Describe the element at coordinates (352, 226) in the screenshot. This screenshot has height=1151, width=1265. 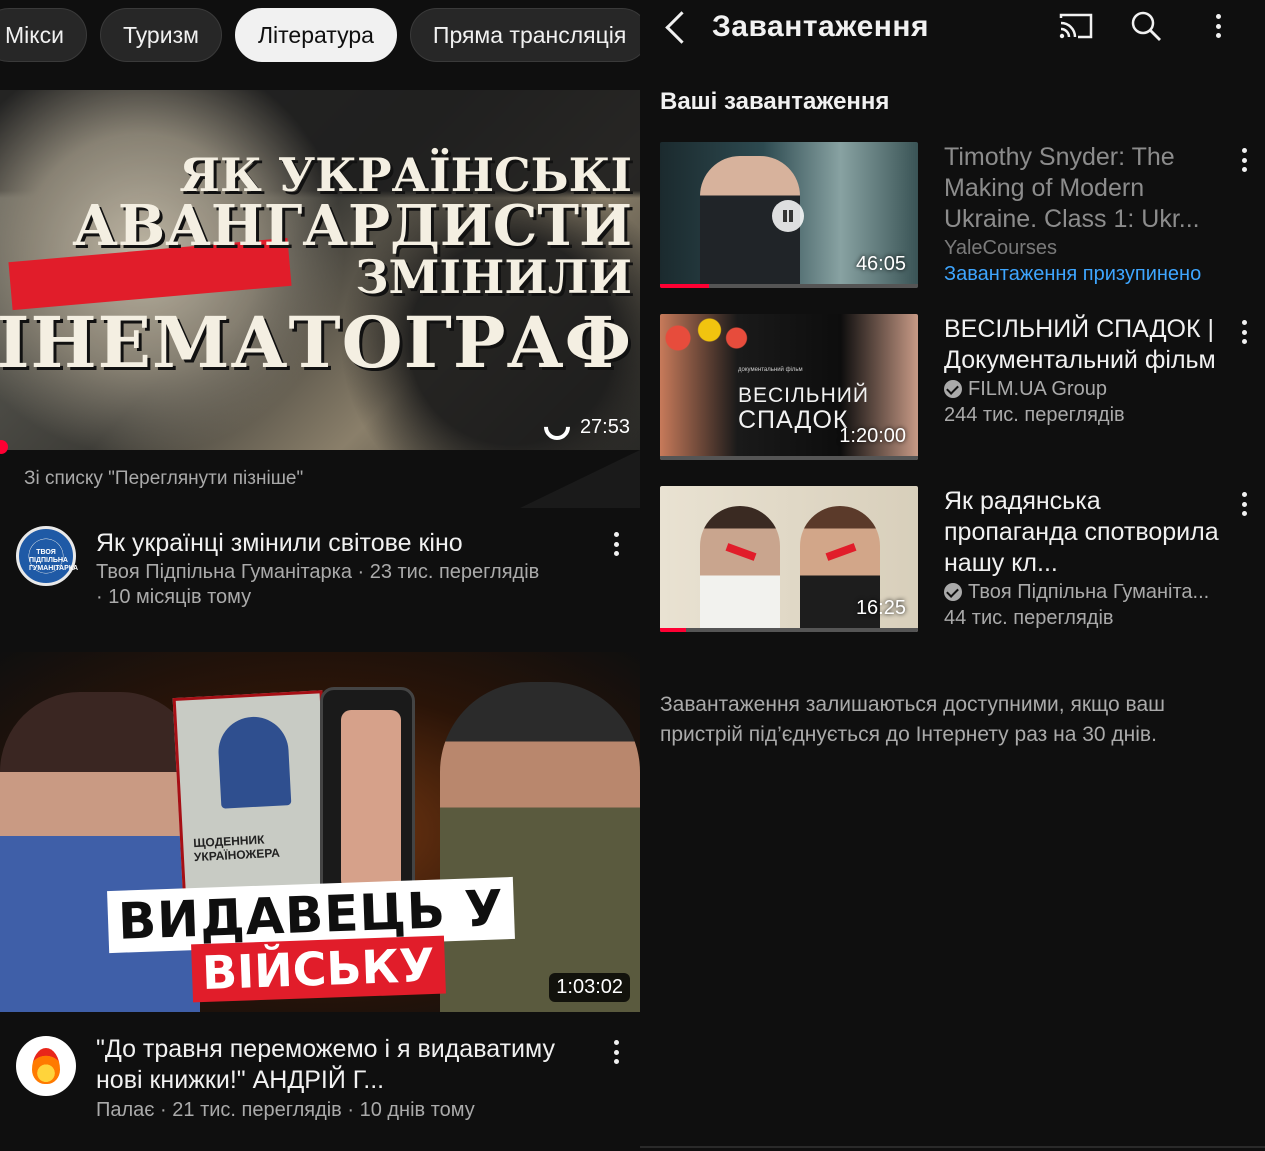
I see `headline-line: АВАНГАРДИСТИ` at that location.